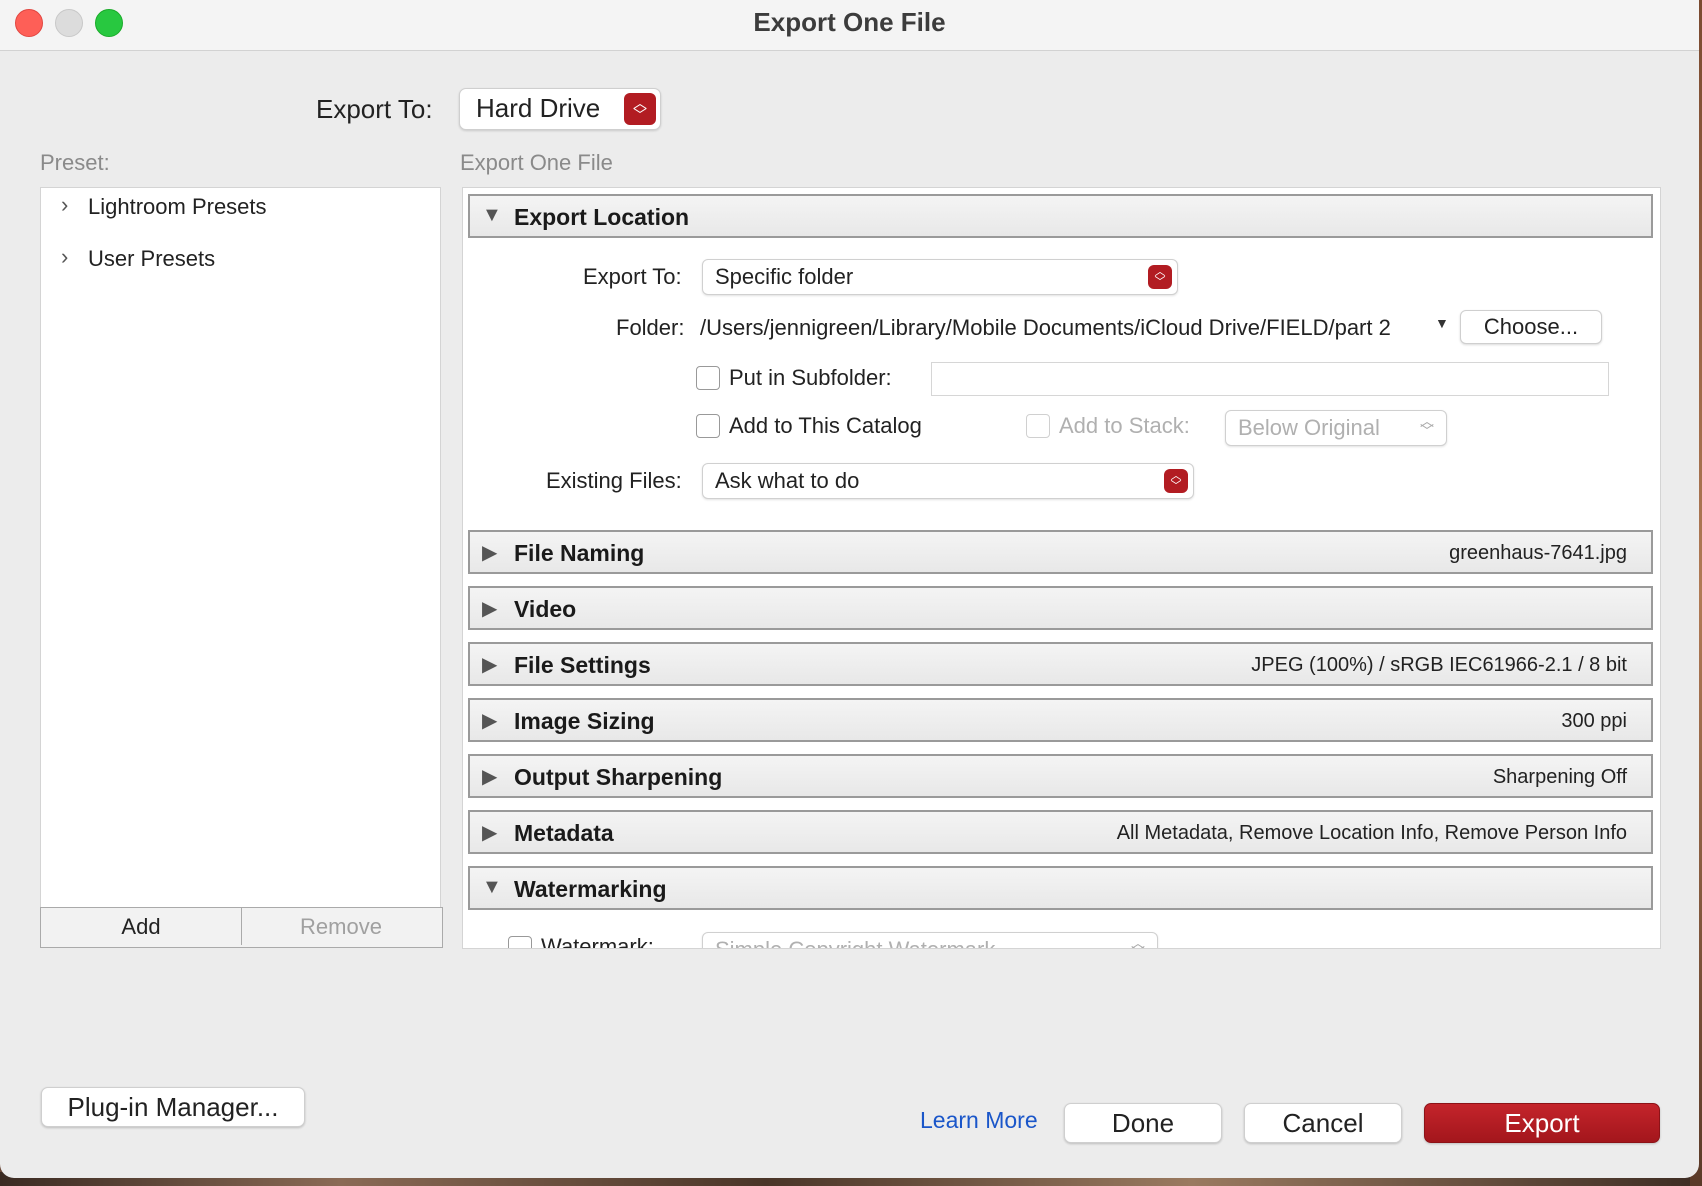 This screenshot has height=1186, width=1702. What do you see at coordinates (979, 1120) in the screenshot?
I see `learn-more-link: Learn More` at bounding box center [979, 1120].